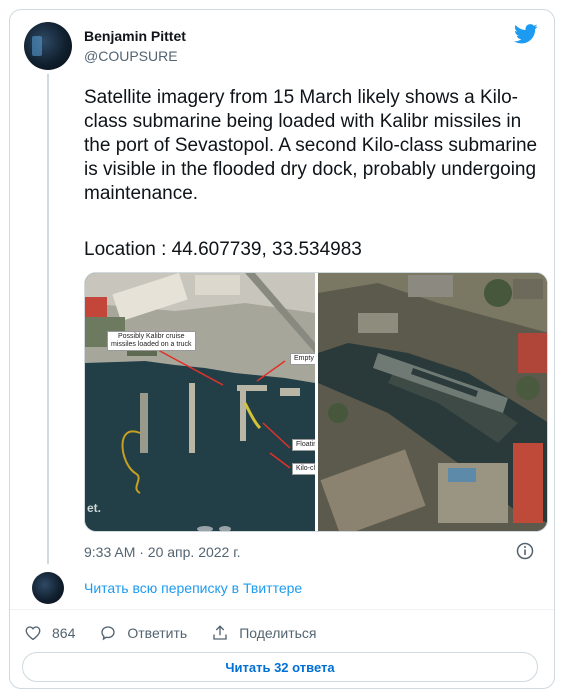 Image resolution: width=570 pixels, height=696 pixels. What do you see at coordinates (303, 445) in the screenshot?
I see `annotation-floating: Floatin` at bounding box center [303, 445].